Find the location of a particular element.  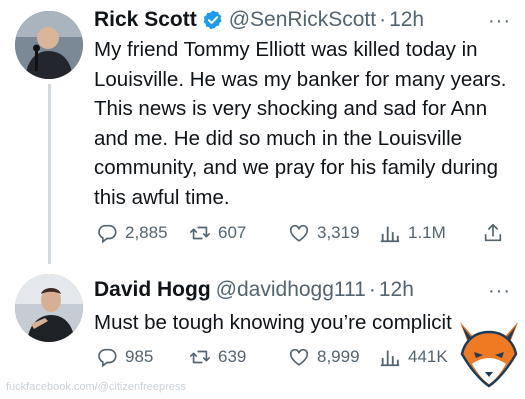

views-button: 441K is located at coordinates (413, 357).